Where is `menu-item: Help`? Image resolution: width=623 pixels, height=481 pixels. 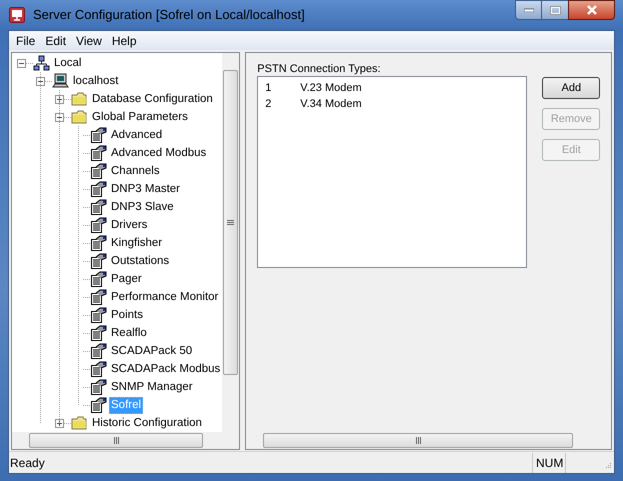 menu-item: Help is located at coordinates (124, 40).